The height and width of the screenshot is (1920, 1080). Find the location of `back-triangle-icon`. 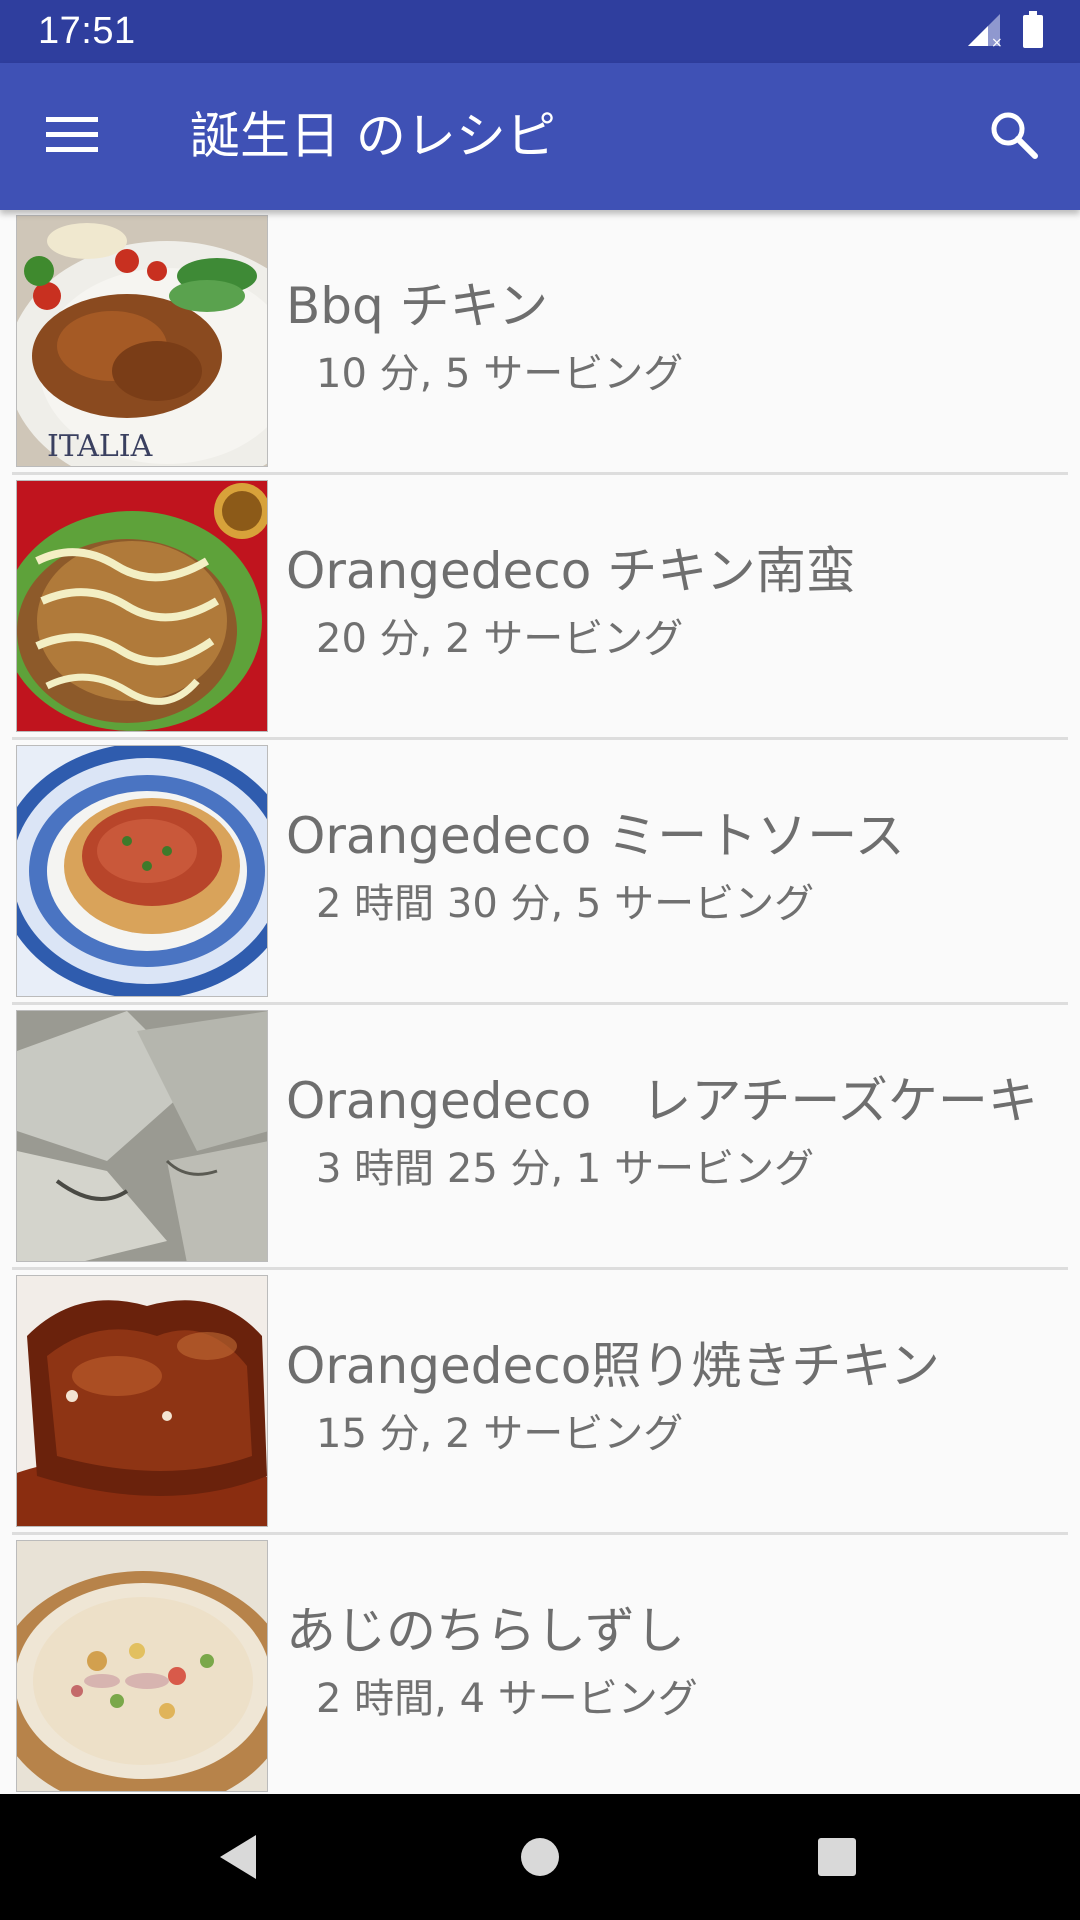

back-triangle-icon is located at coordinates (238, 1859).